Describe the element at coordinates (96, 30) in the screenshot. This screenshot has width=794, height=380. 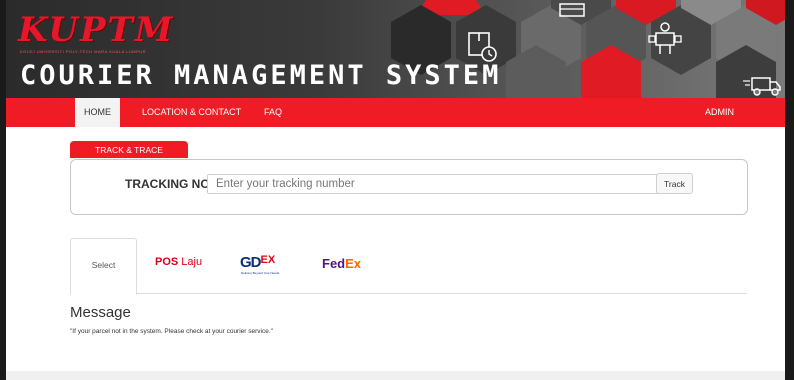
I see `kuptm-logo: KUPTM` at that location.